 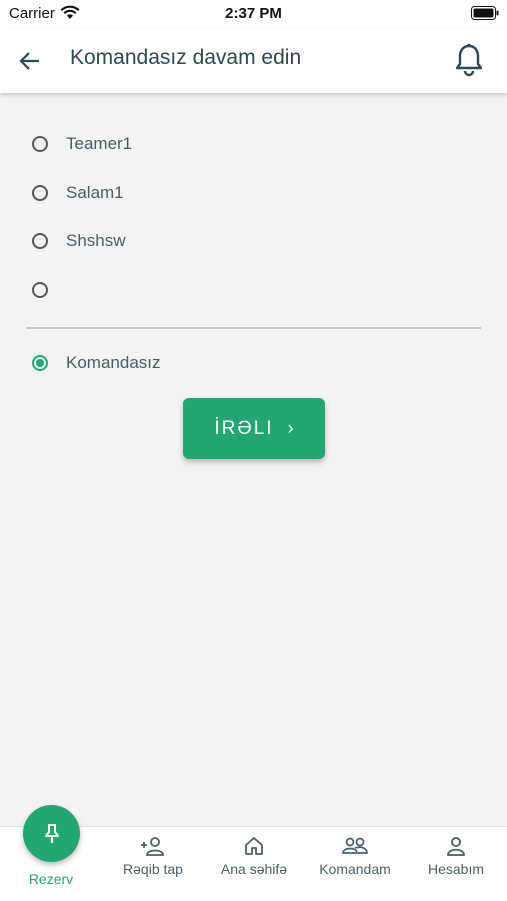 I want to click on add-person-icon, so click(x=153, y=846).